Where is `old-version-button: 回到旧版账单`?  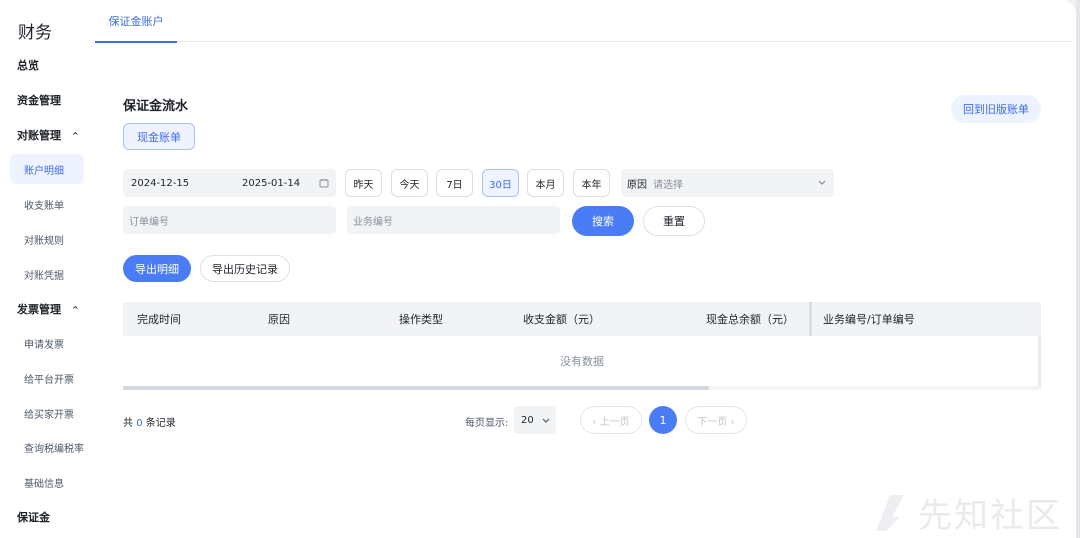 old-version-button: 回到旧版账单 is located at coordinates (996, 109).